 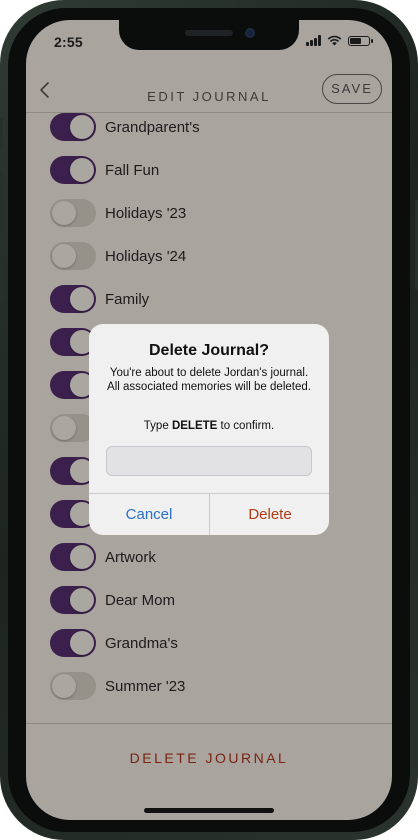 What do you see at coordinates (360, 40) in the screenshot?
I see `battery-icon` at bounding box center [360, 40].